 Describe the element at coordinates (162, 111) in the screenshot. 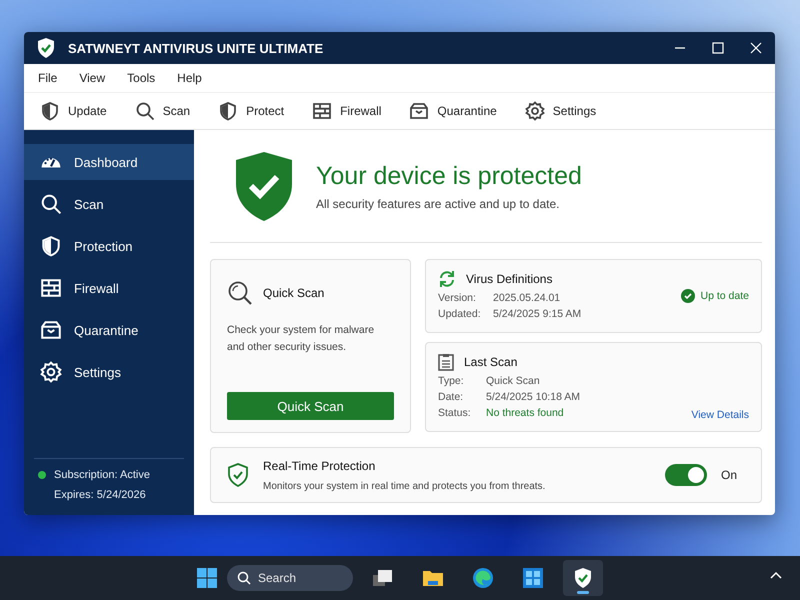

I see `toolbar-button: Scan` at that location.